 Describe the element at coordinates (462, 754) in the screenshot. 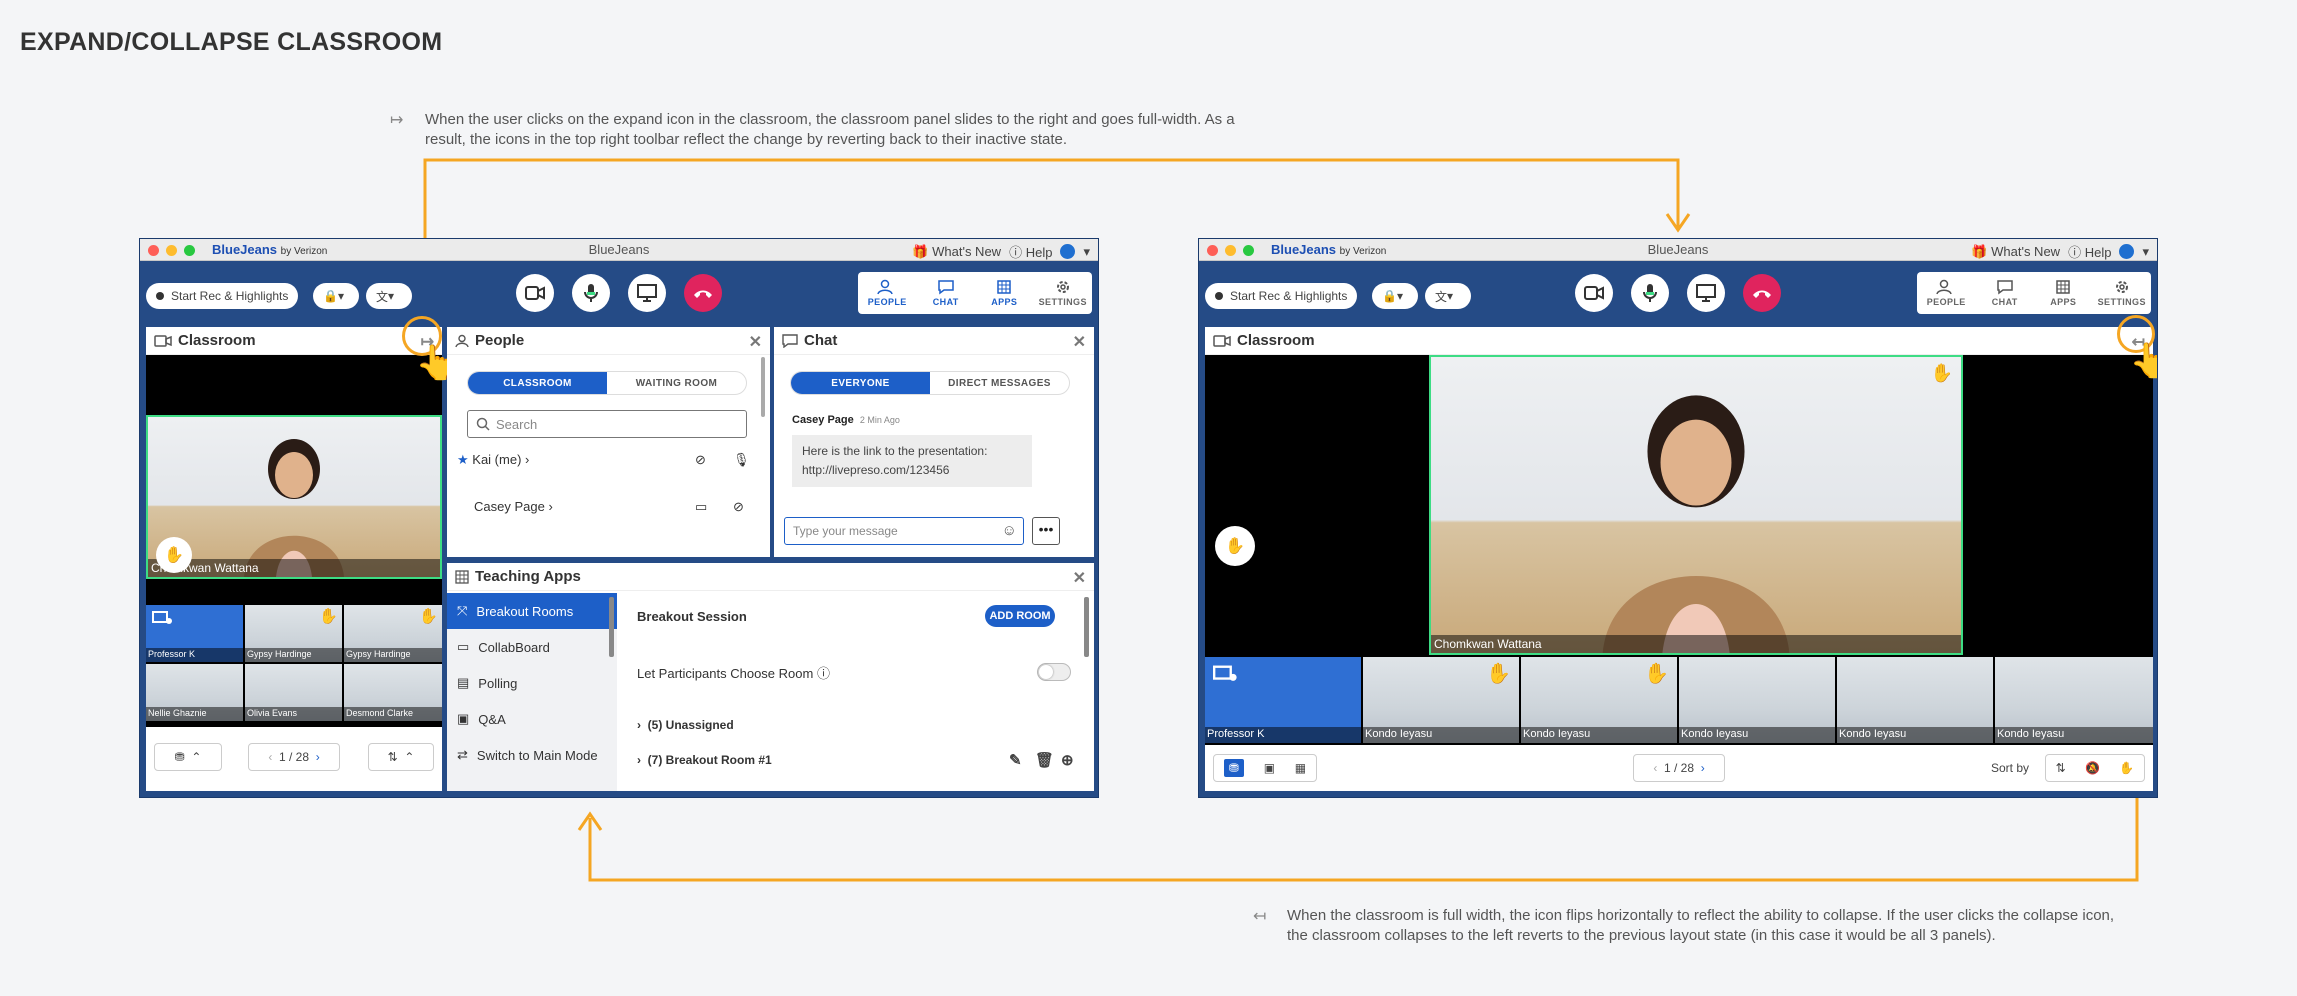

I see `switch-icon: ⇄` at that location.